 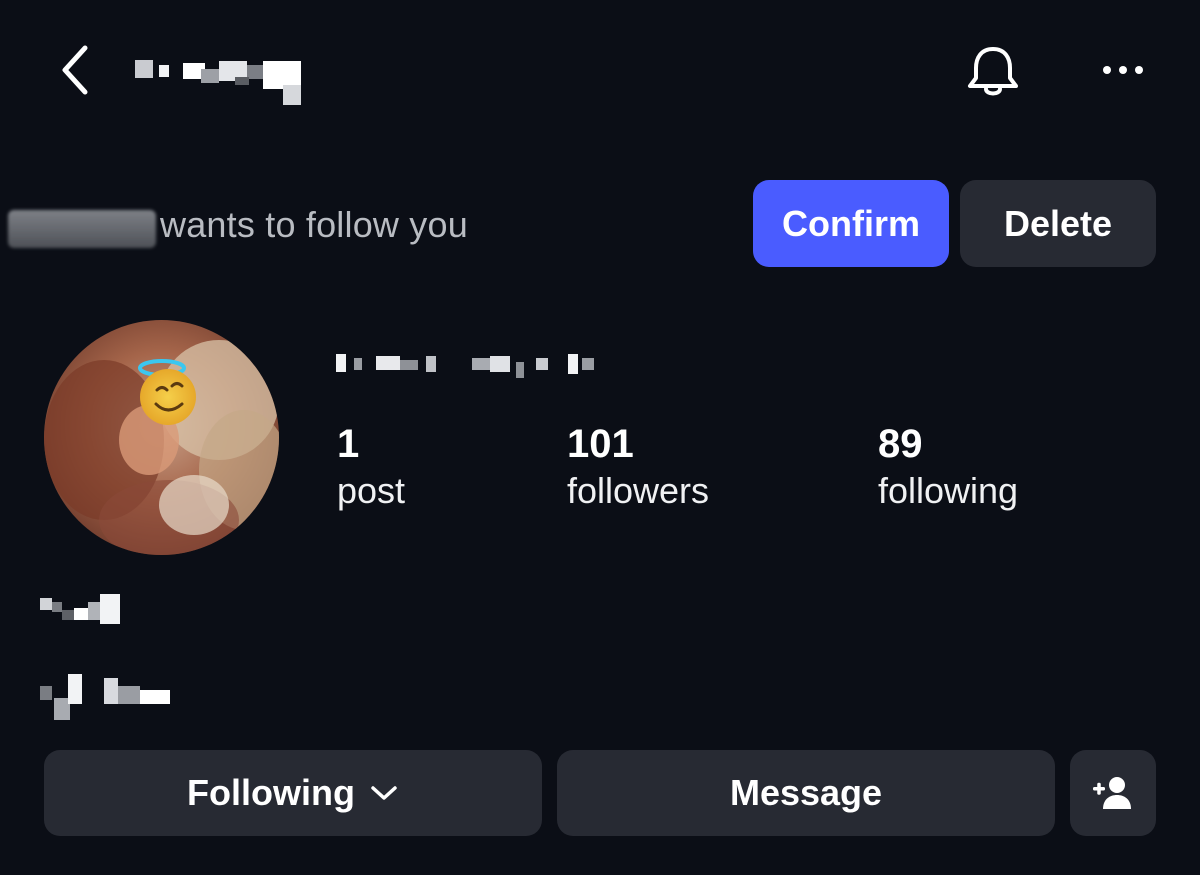 I want to click on notifications-button, so click(x=993, y=73).